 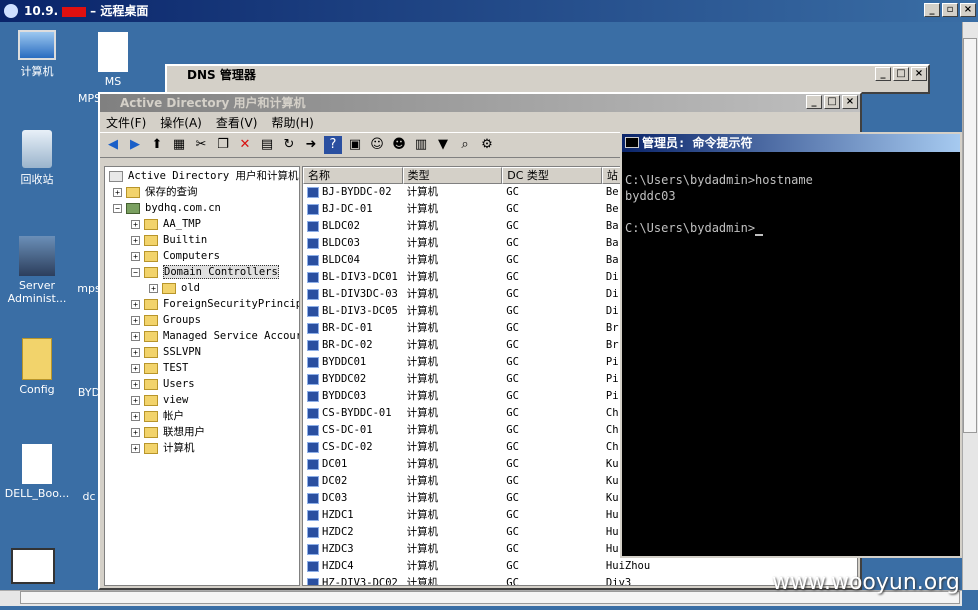 What do you see at coordinates (126, 122) in the screenshot?
I see `menu-file: 文件(F)` at bounding box center [126, 122].